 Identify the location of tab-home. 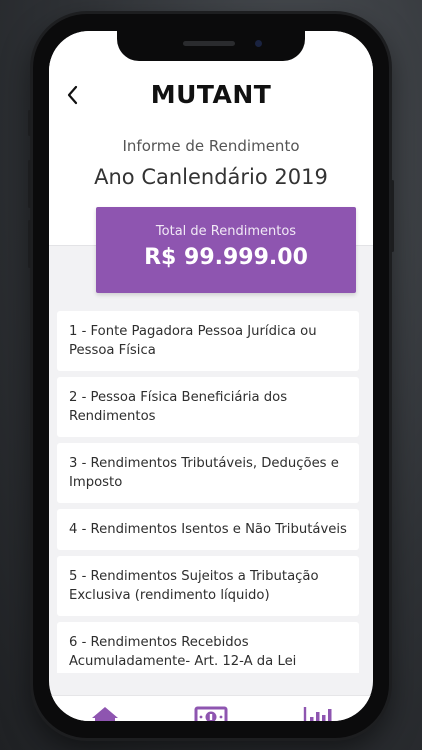
(105, 712).